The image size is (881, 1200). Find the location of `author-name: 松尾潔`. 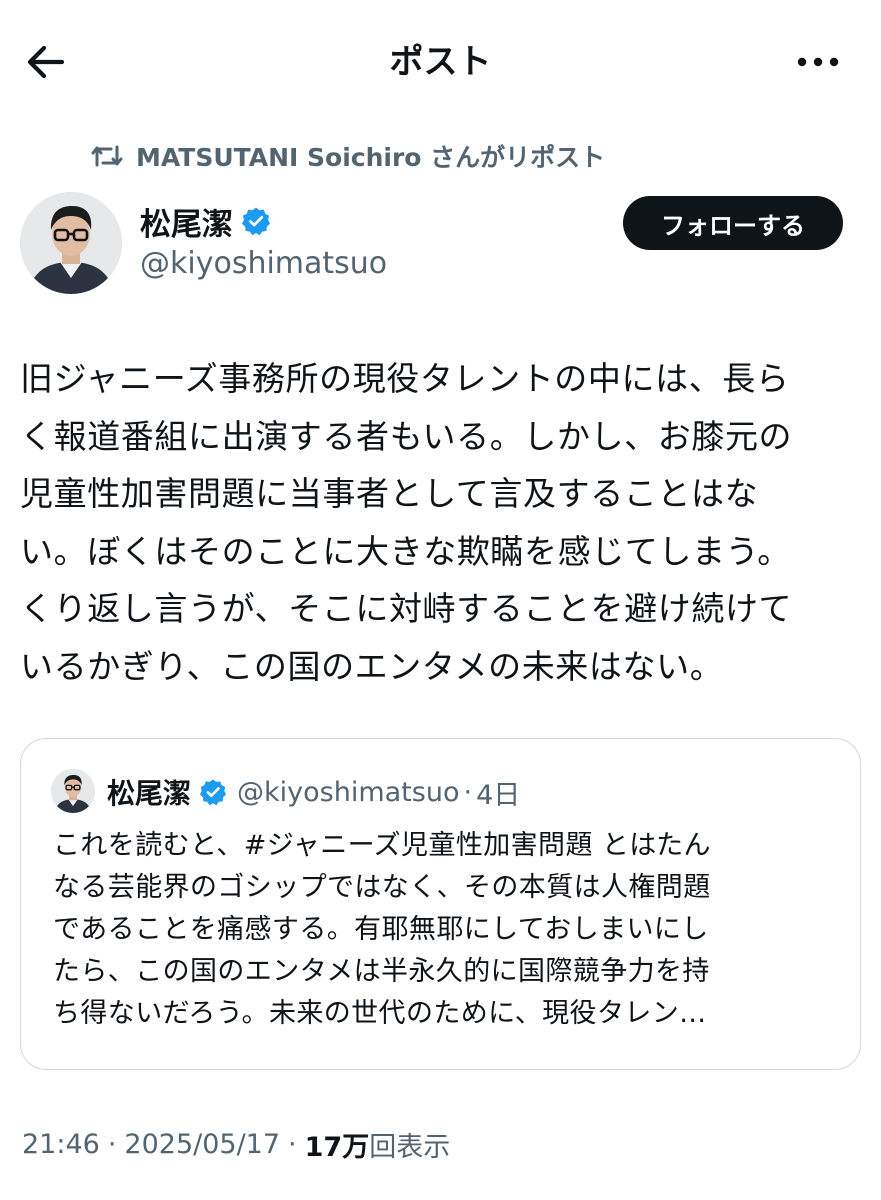

author-name: 松尾潔 is located at coordinates (186, 224).